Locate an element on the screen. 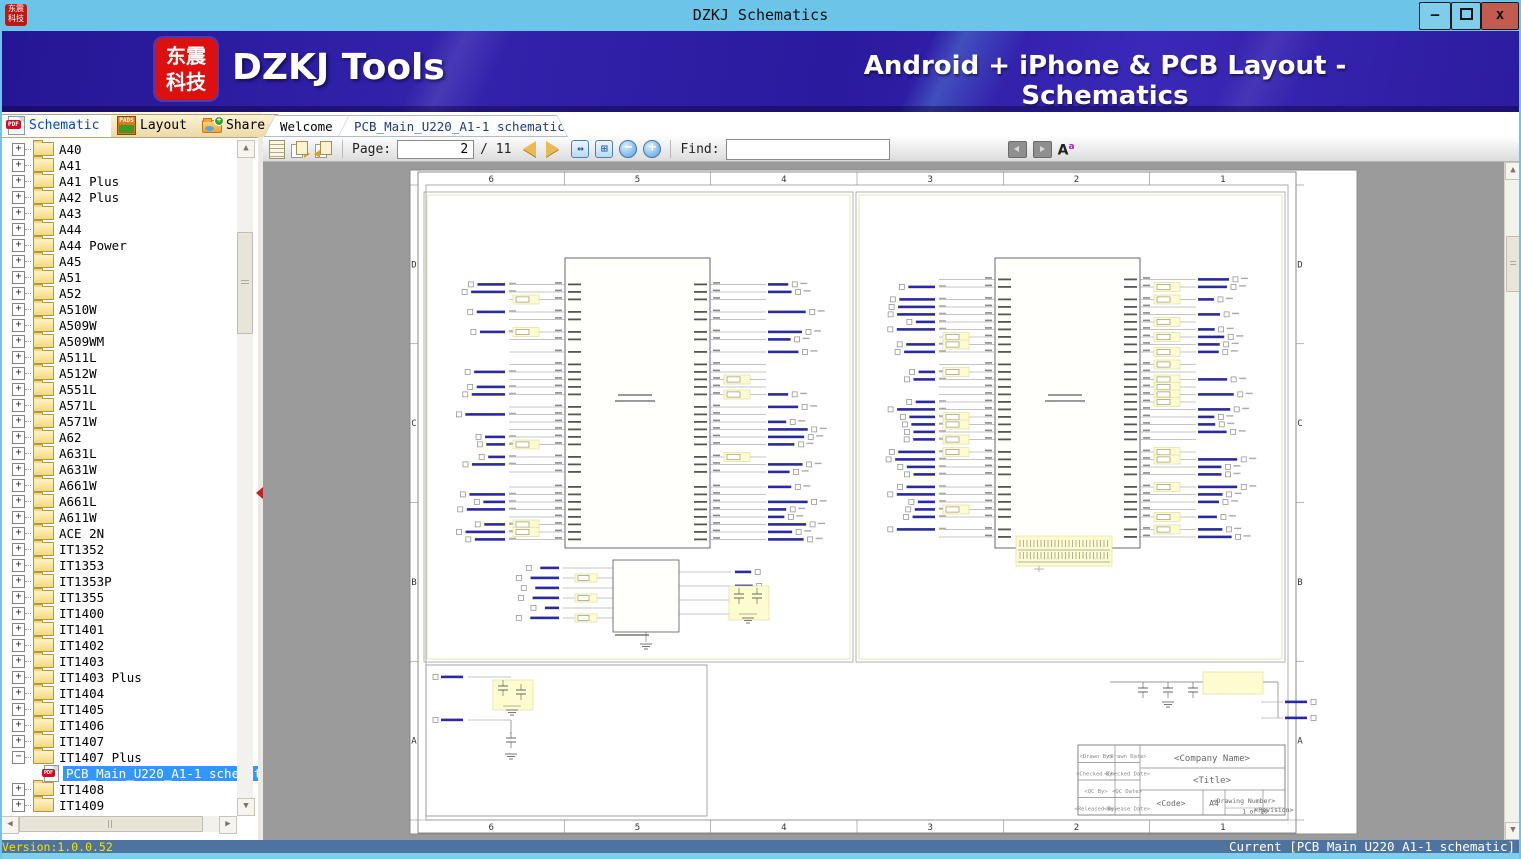 This screenshot has width=1521, height=859. tree-hscrollbar: ◀ ▶ is located at coordinates (119, 825).